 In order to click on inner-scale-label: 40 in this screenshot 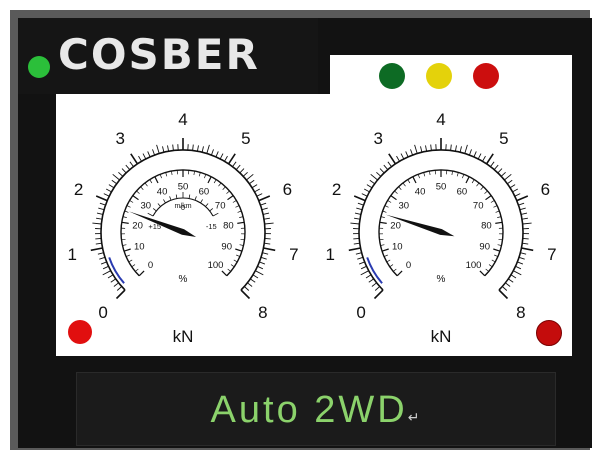, I will do `click(420, 192)`.